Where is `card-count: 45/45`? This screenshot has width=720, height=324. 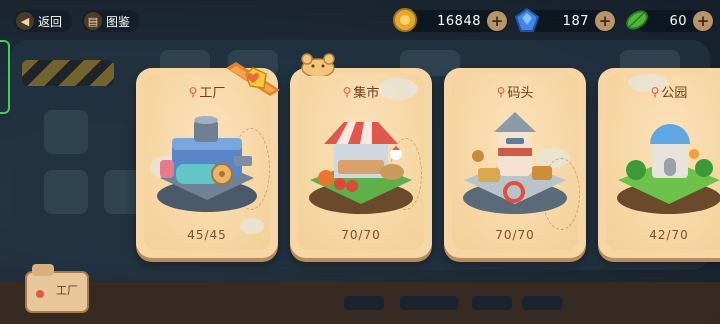 card-count: 45/45 is located at coordinates (207, 235).